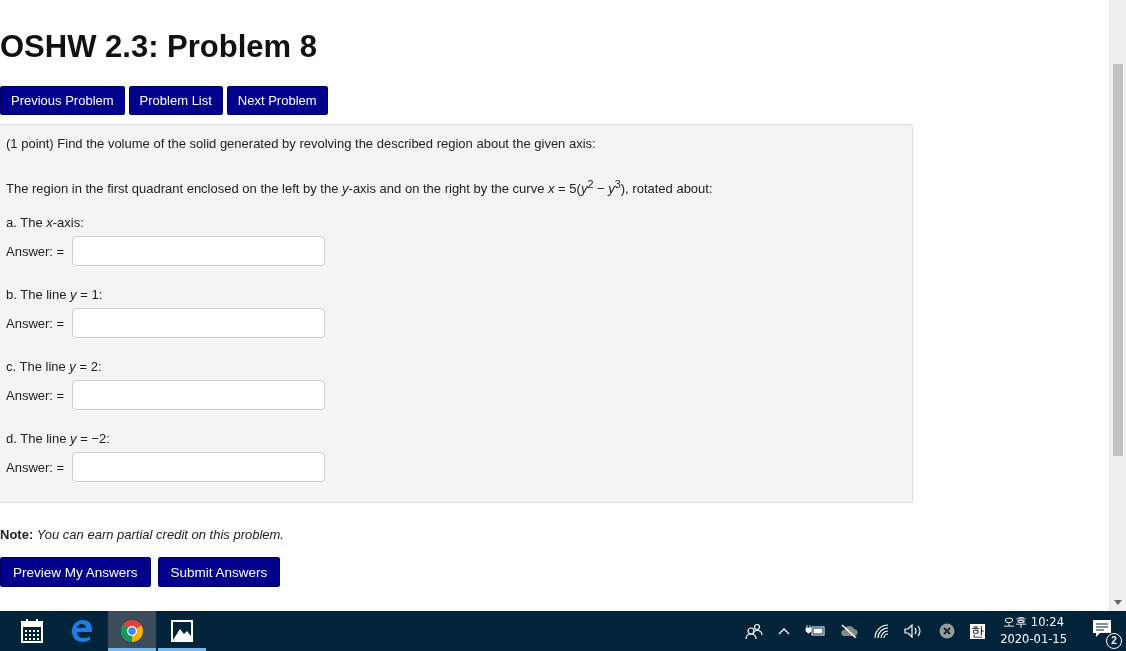  What do you see at coordinates (1114, 641) in the screenshot?
I see `notification-count: 2` at bounding box center [1114, 641].